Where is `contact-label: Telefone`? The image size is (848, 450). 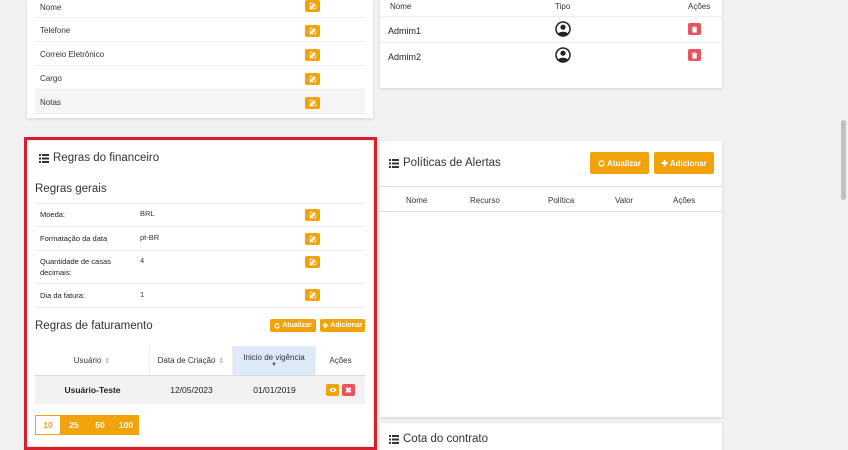 contact-label: Telefone is located at coordinates (55, 30).